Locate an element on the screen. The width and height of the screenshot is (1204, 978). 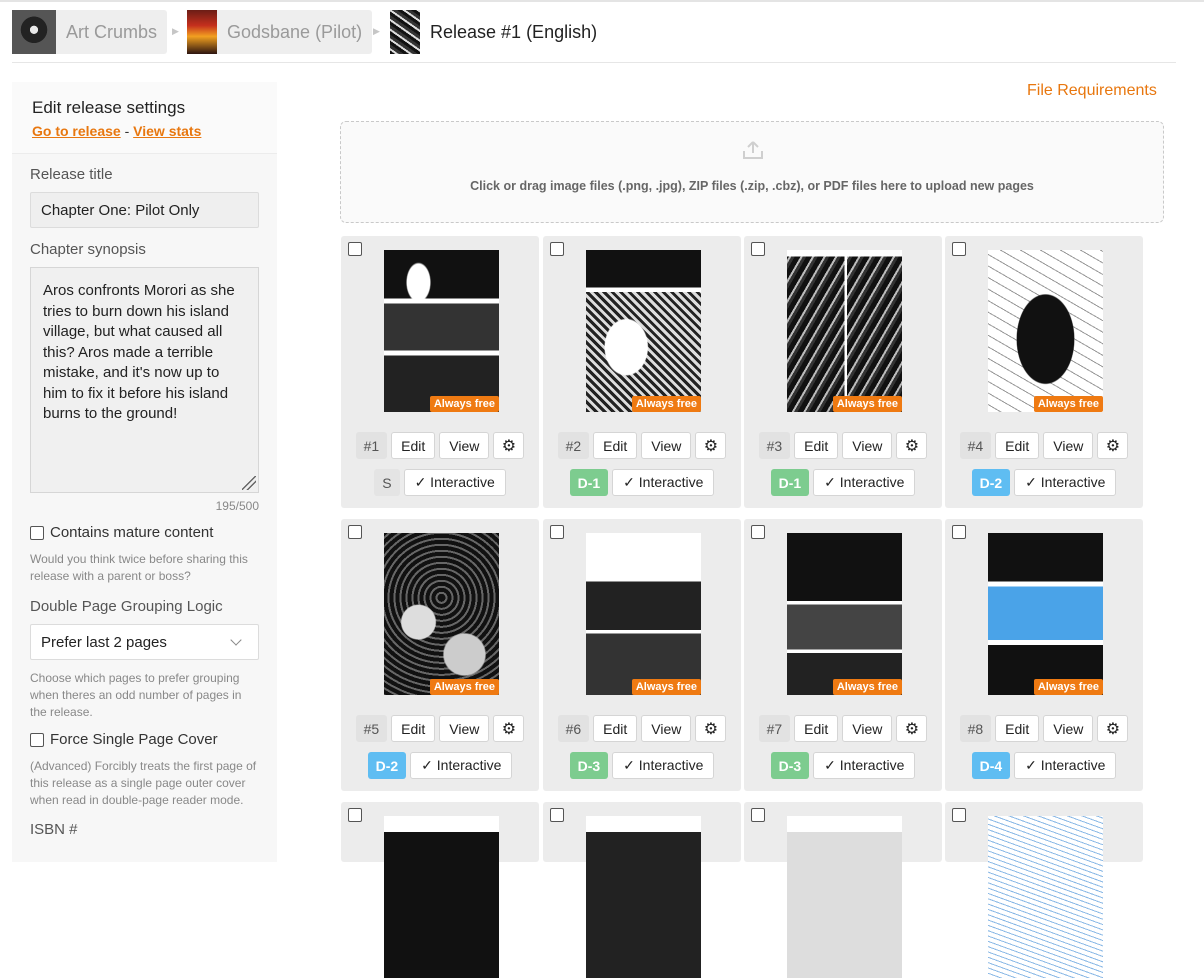
file-requirements-link: File Requirements is located at coordinates (1092, 91).